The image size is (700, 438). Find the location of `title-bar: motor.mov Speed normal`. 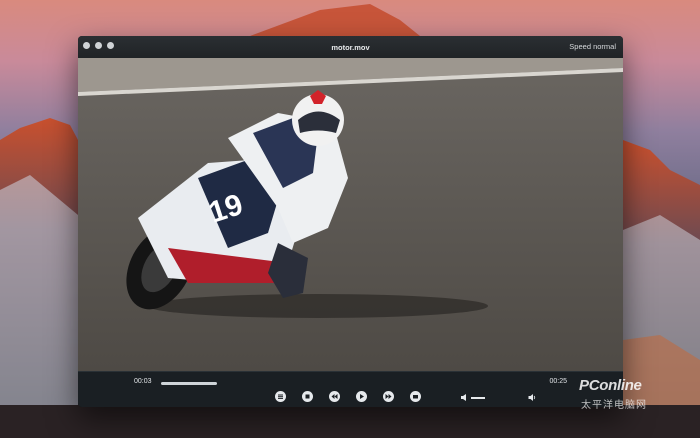

title-bar: motor.mov Speed normal is located at coordinates (350, 47).